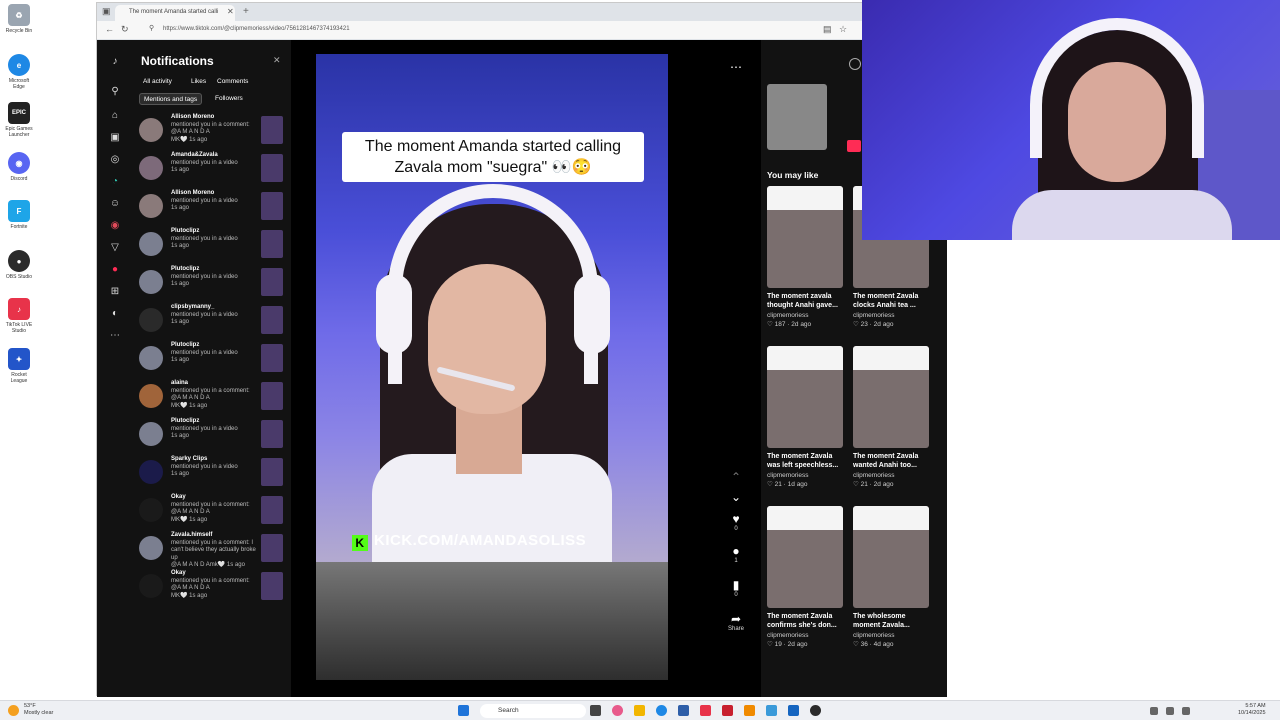  I want to click on notification-author: clipsbymanny_, so click(192, 307).